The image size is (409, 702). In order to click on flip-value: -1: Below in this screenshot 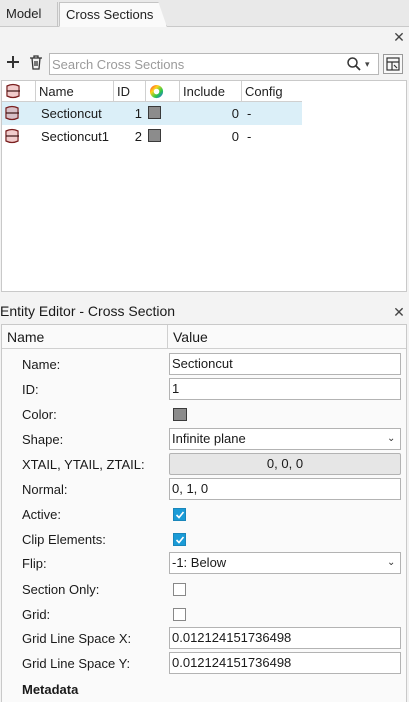, I will do `click(199, 562)`.